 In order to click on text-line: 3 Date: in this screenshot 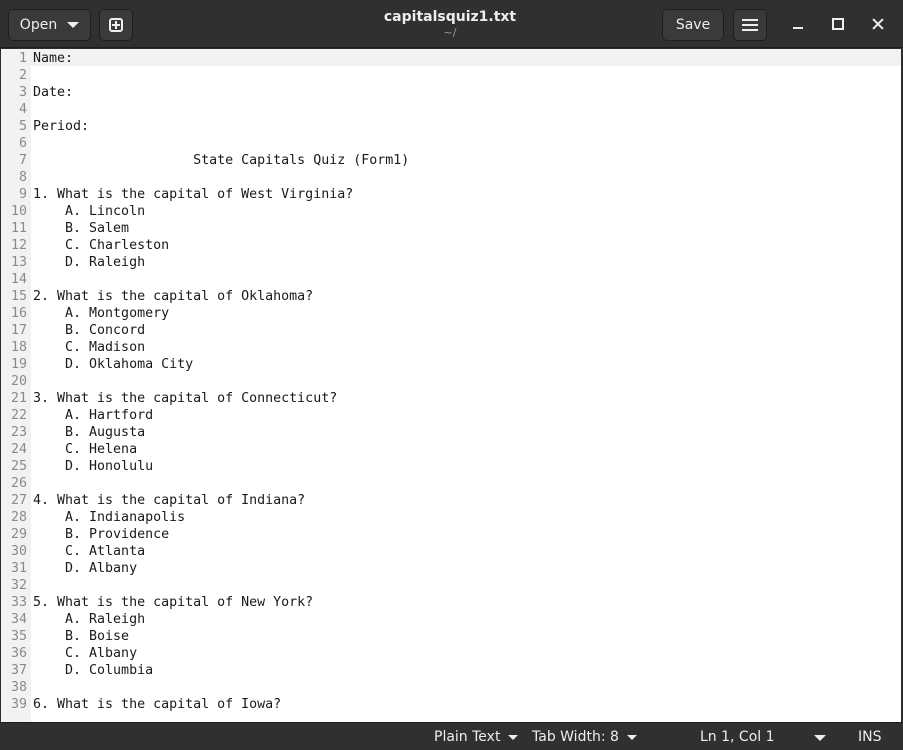, I will do `click(451, 92)`.